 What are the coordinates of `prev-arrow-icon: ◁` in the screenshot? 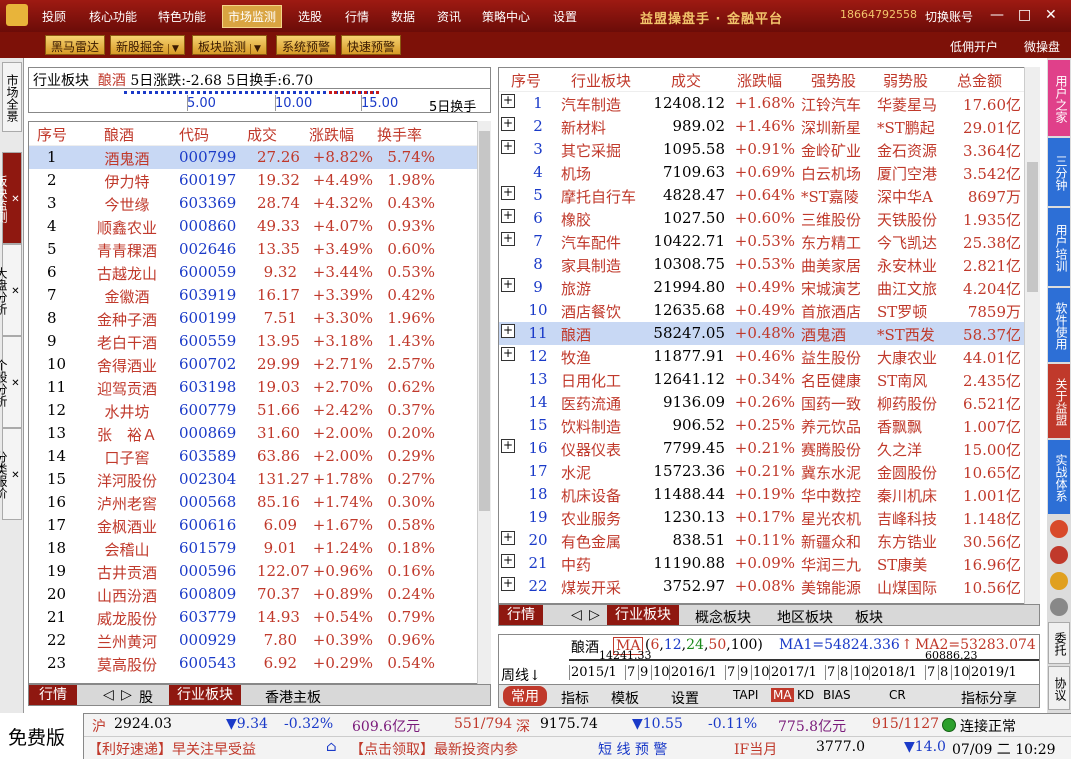 It's located at (108, 695).